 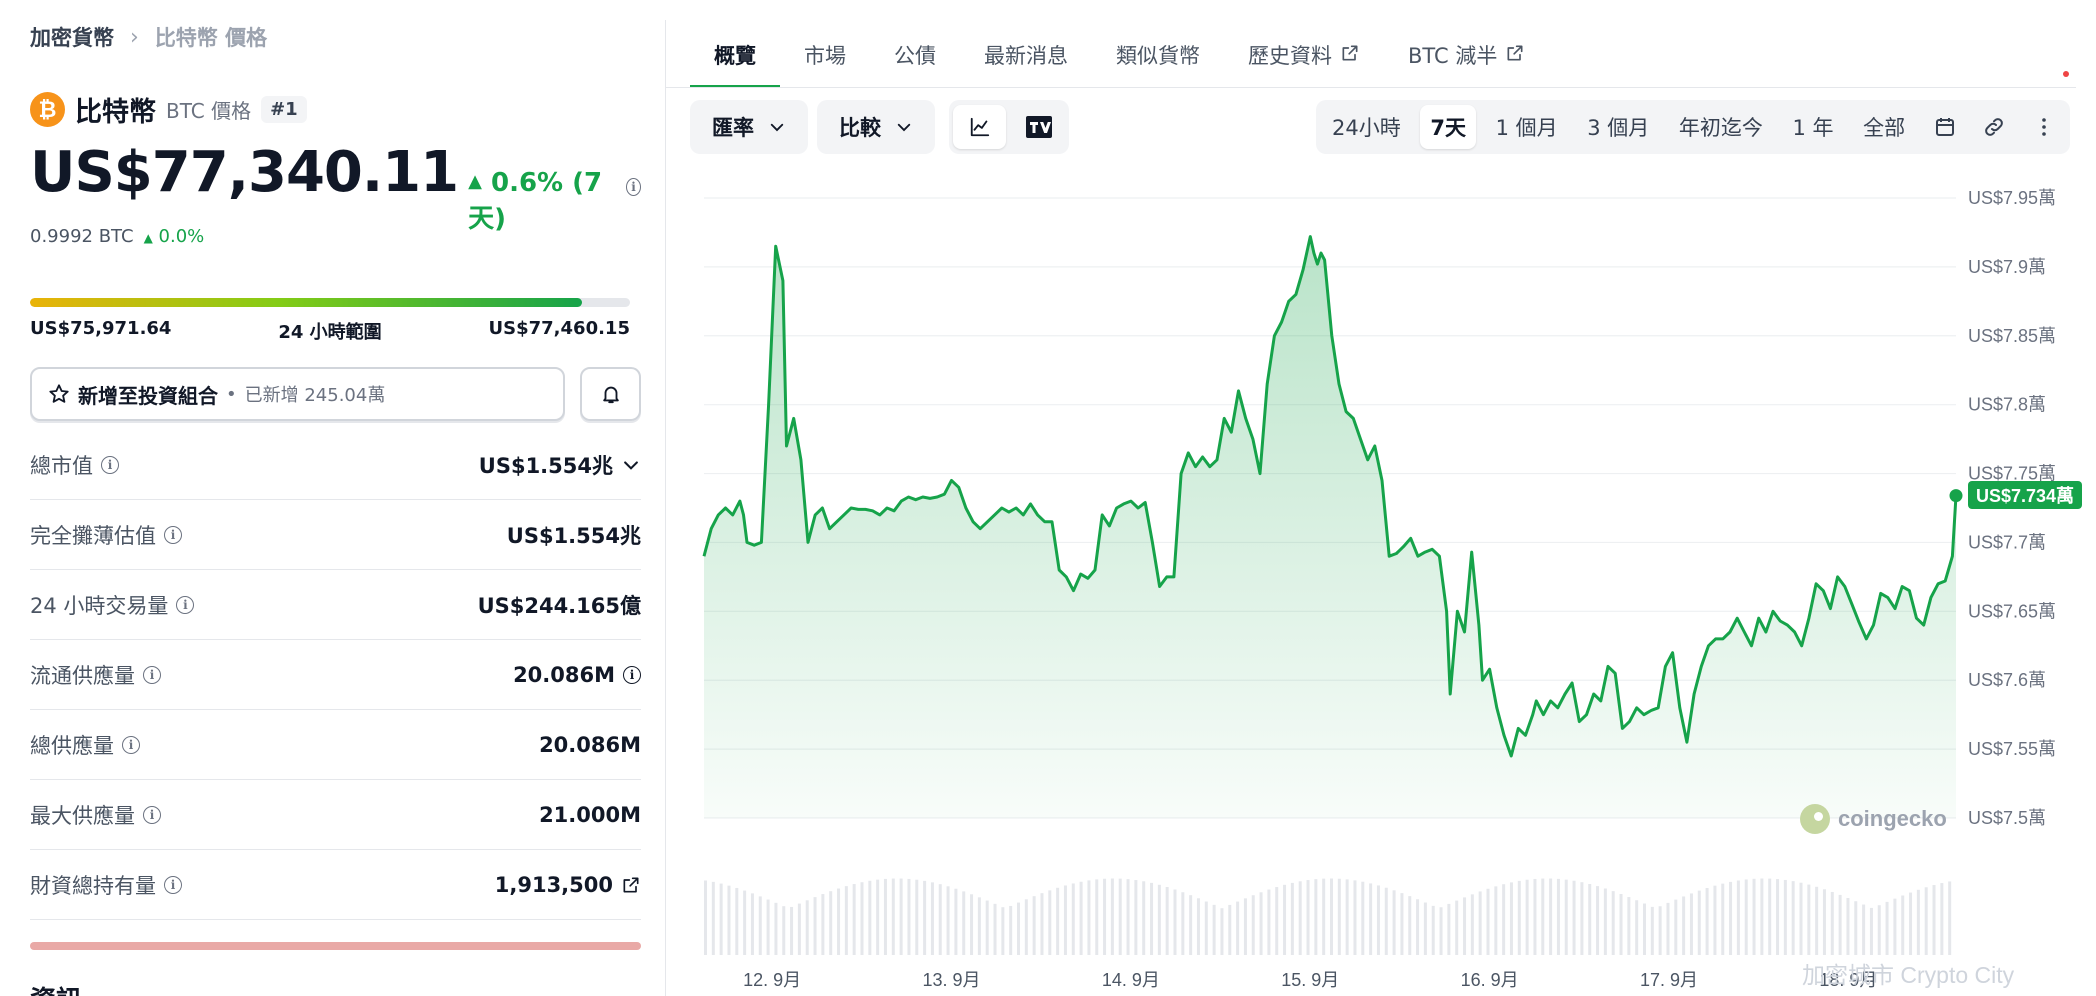 What do you see at coordinates (1026, 56) in the screenshot?
I see `tab-label: 最新消息` at bounding box center [1026, 56].